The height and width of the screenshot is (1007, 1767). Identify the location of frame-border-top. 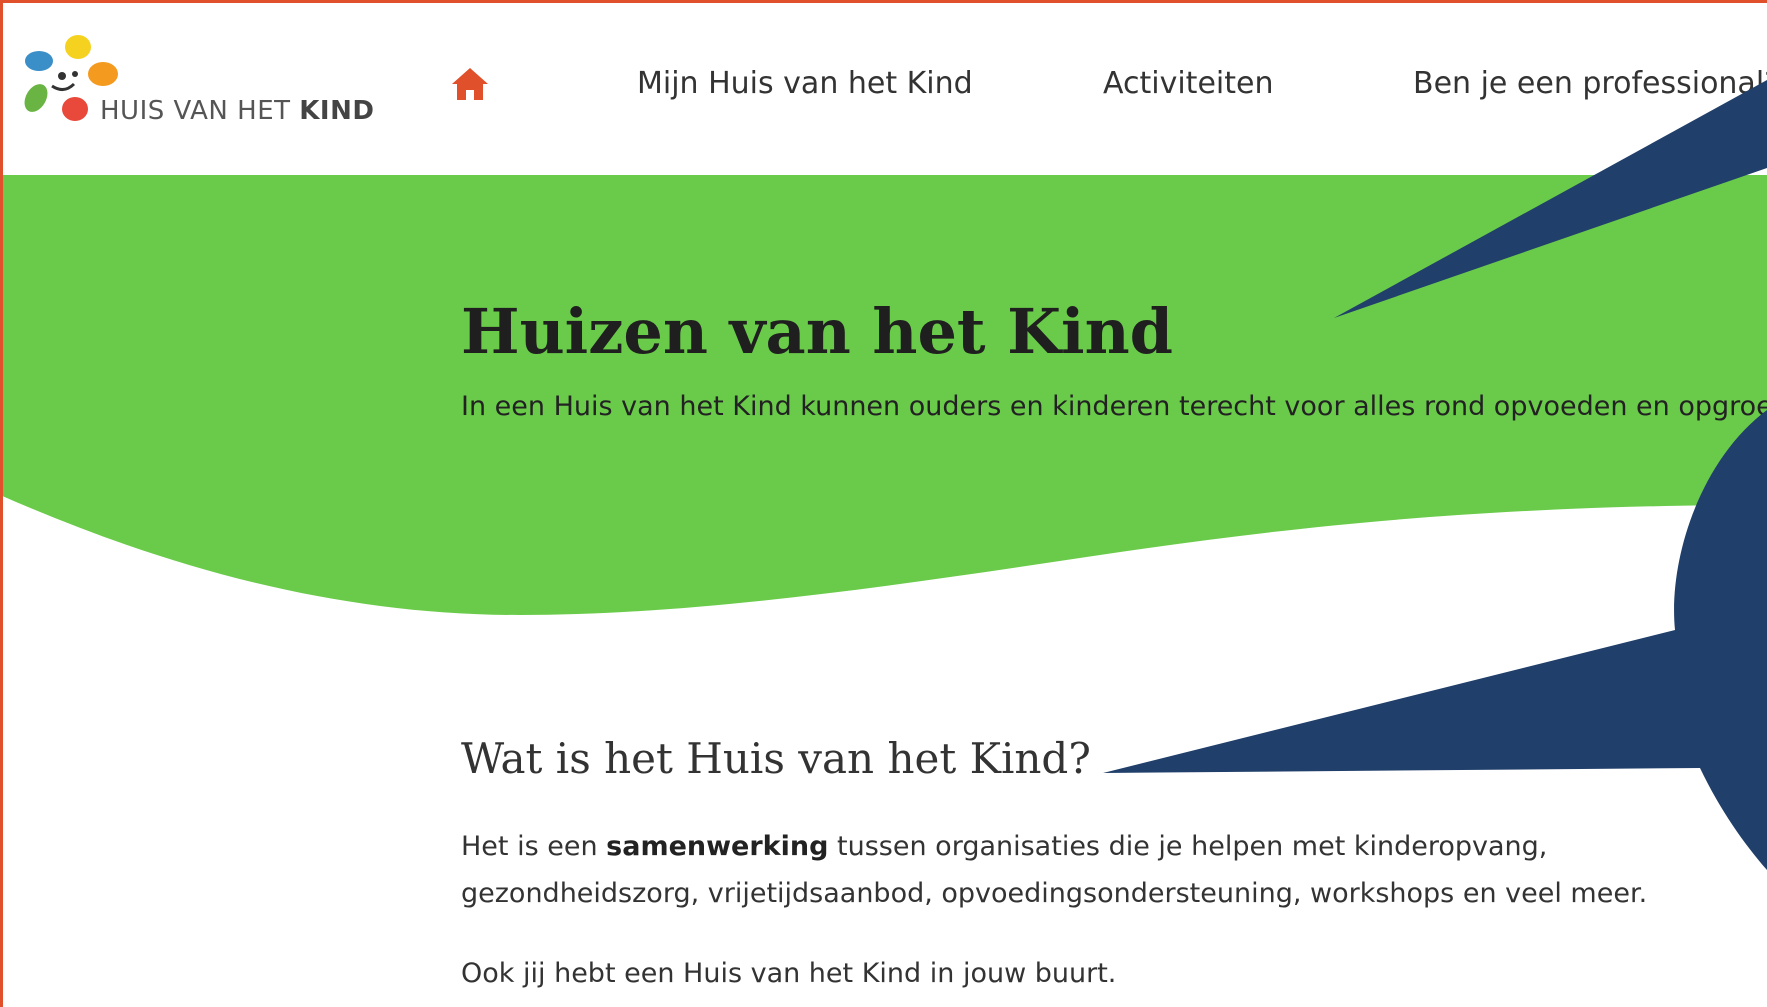
(883, 1).